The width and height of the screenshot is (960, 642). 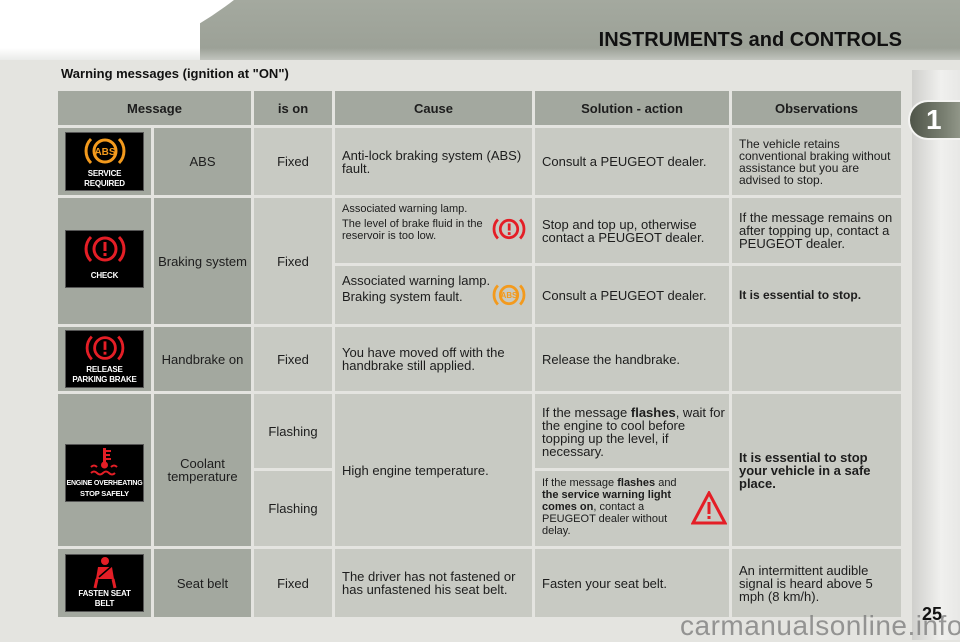 I want to click on cause-line2: Braking system fault., so click(x=402, y=296).